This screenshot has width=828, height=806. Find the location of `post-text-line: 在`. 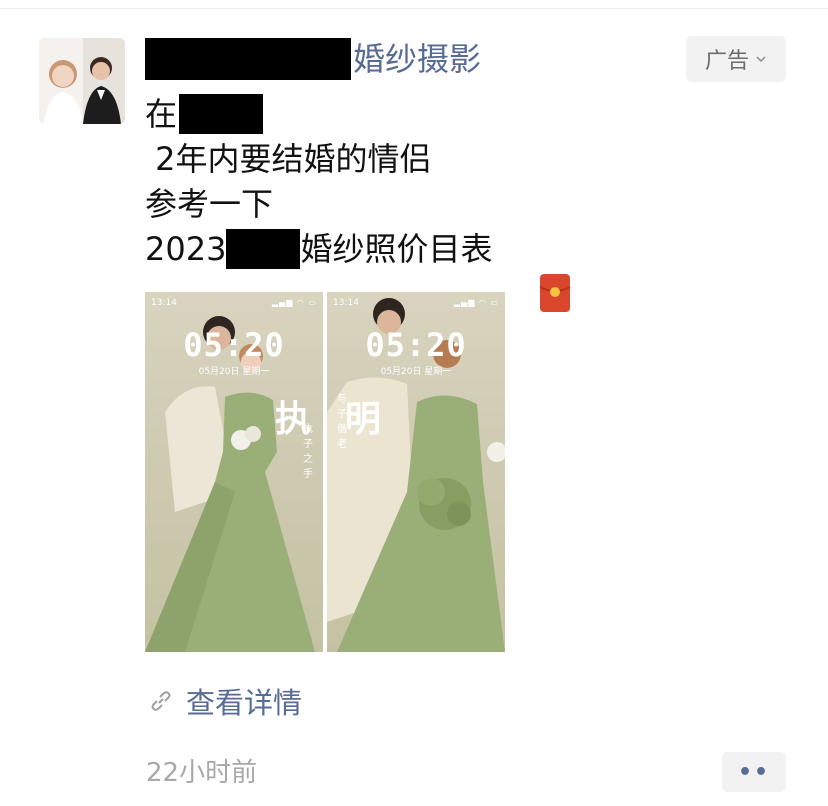

post-text-line: 在 is located at coordinates (204, 114).